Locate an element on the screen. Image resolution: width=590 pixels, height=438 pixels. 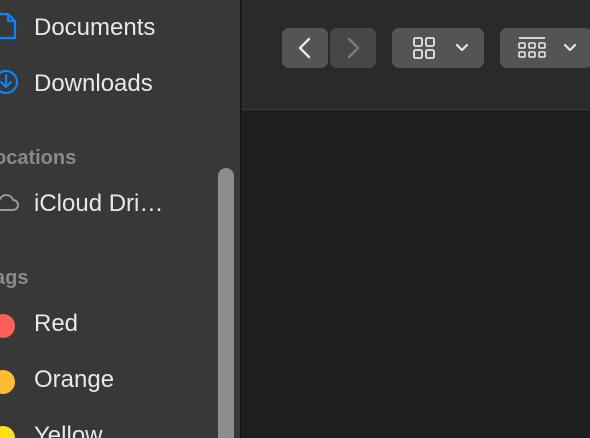
sidebar-item-label: Documents is located at coordinates (95, 27).